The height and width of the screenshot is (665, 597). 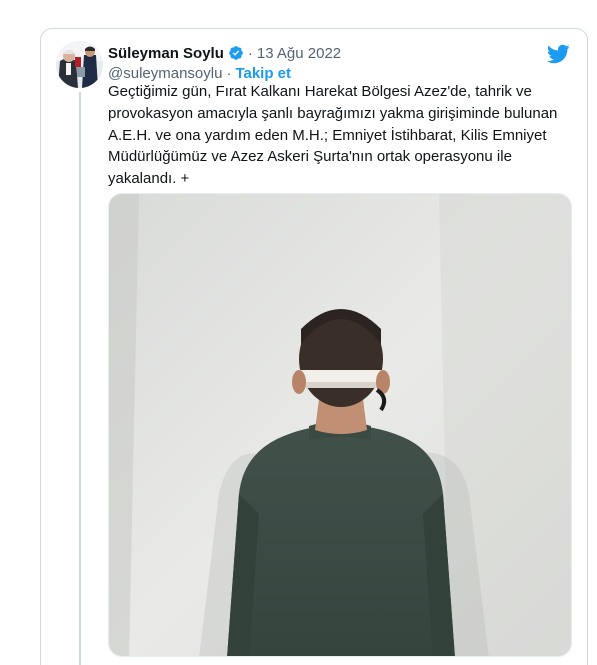 I want to click on tweet-subheader: @suleymansoylu · Takip et, so click(x=199, y=73).